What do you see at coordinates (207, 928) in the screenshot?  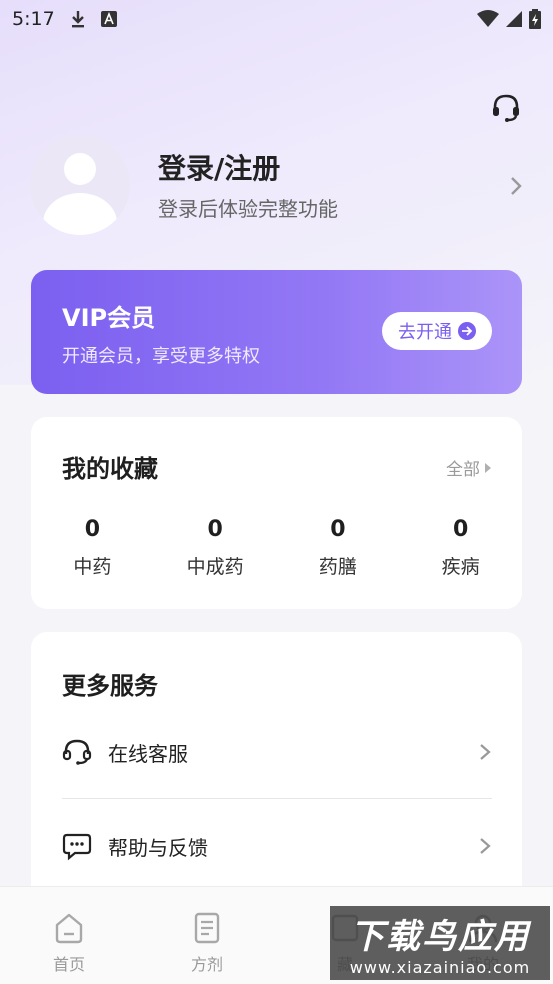 I see `document-icon` at bounding box center [207, 928].